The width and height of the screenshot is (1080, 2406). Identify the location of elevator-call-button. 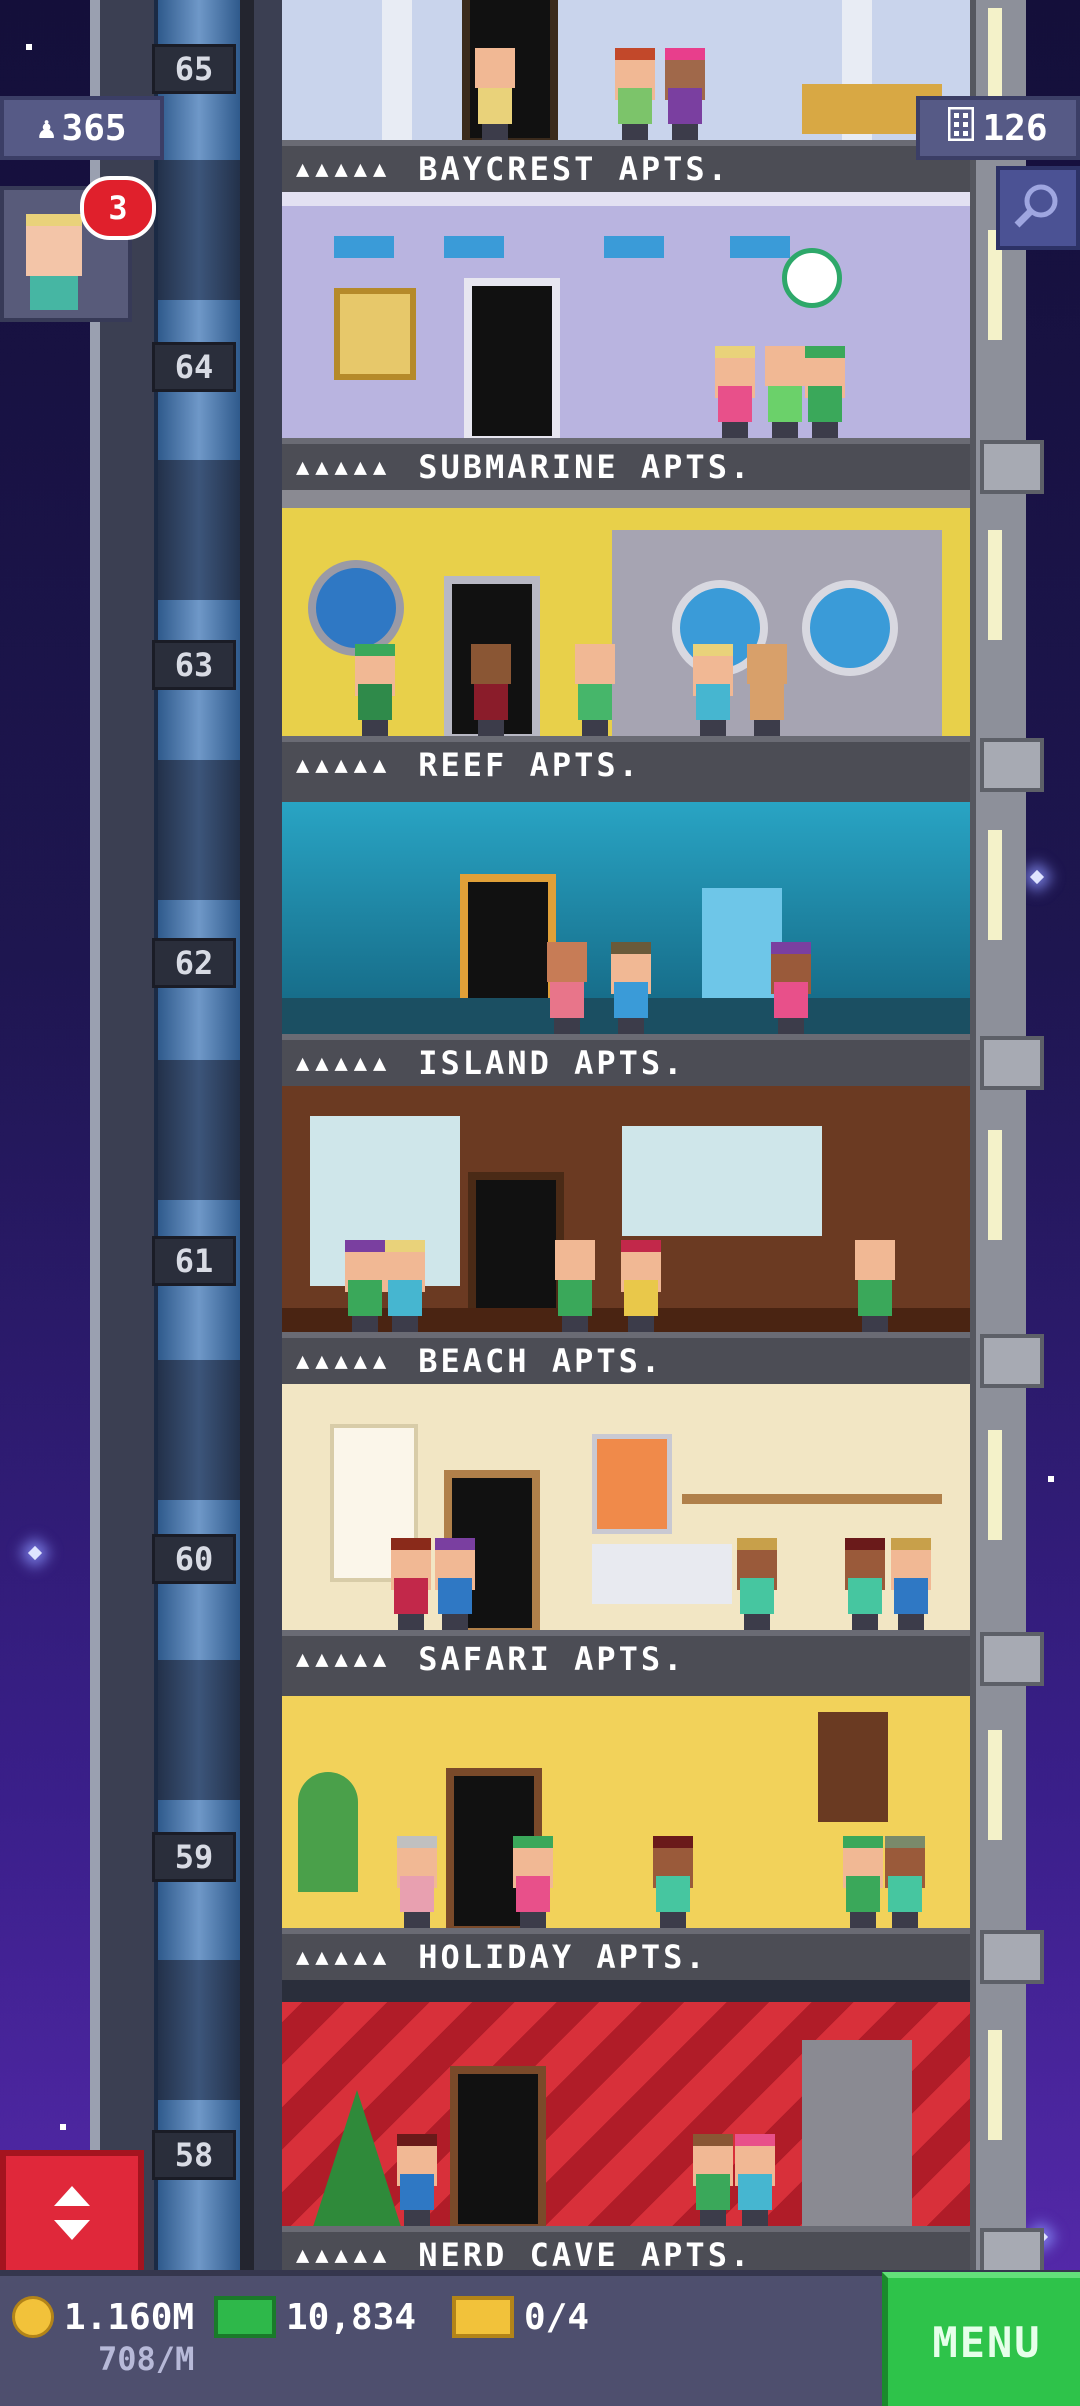
(72, 2215).